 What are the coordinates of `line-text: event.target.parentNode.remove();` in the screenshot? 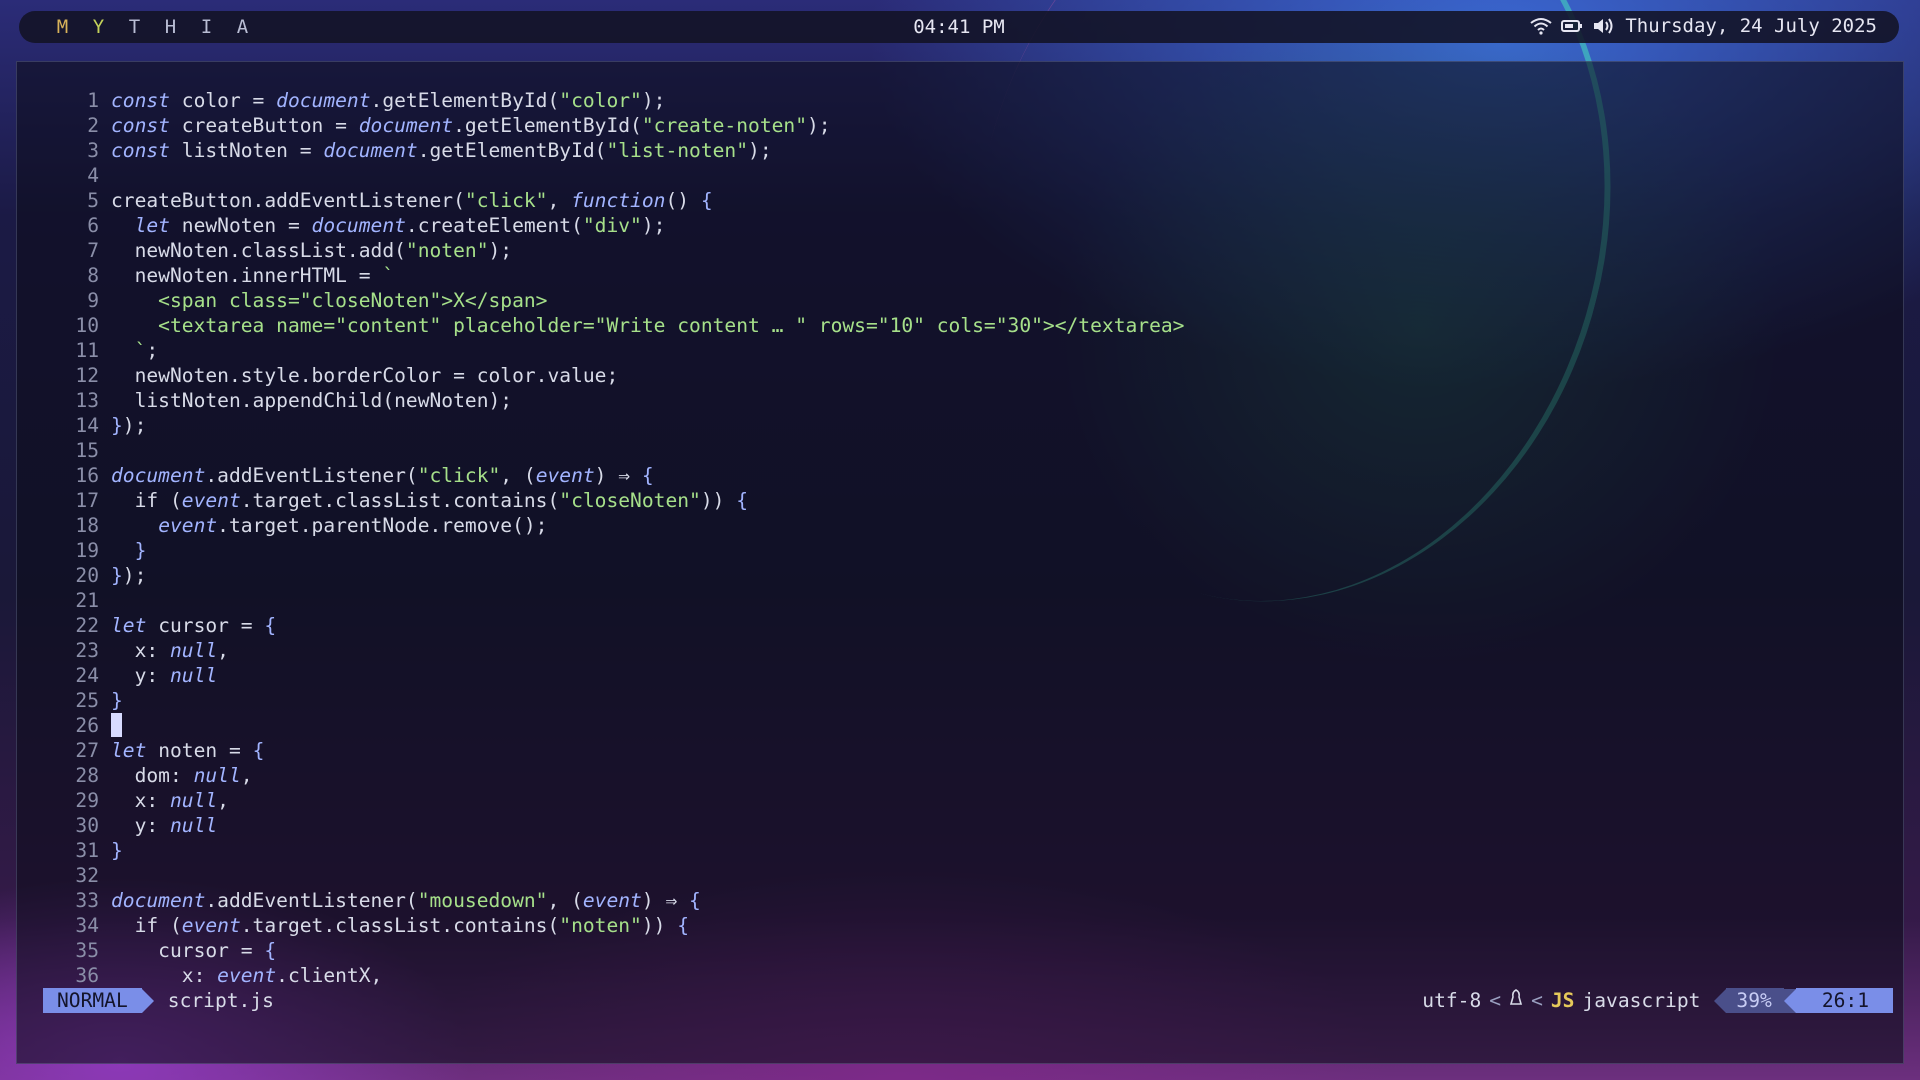 It's located at (329, 525).